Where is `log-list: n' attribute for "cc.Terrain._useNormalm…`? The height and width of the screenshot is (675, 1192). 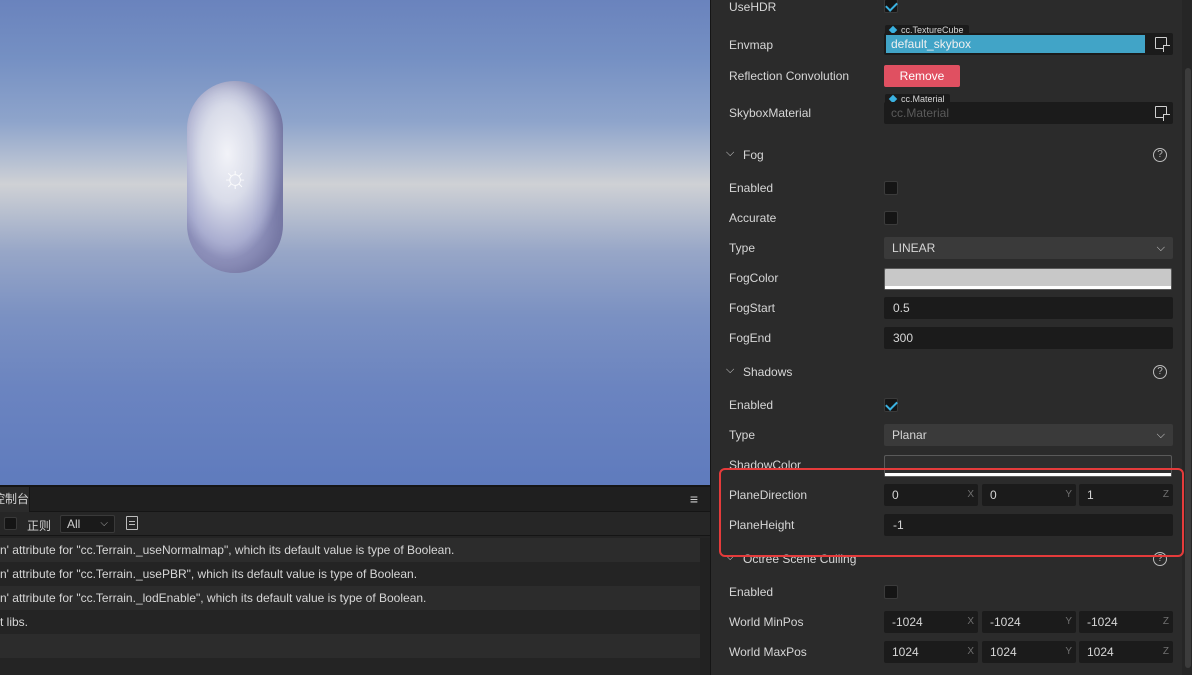
log-list: n' attribute for "cc.Terrain._useNormalm… is located at coordinates (350, 598).